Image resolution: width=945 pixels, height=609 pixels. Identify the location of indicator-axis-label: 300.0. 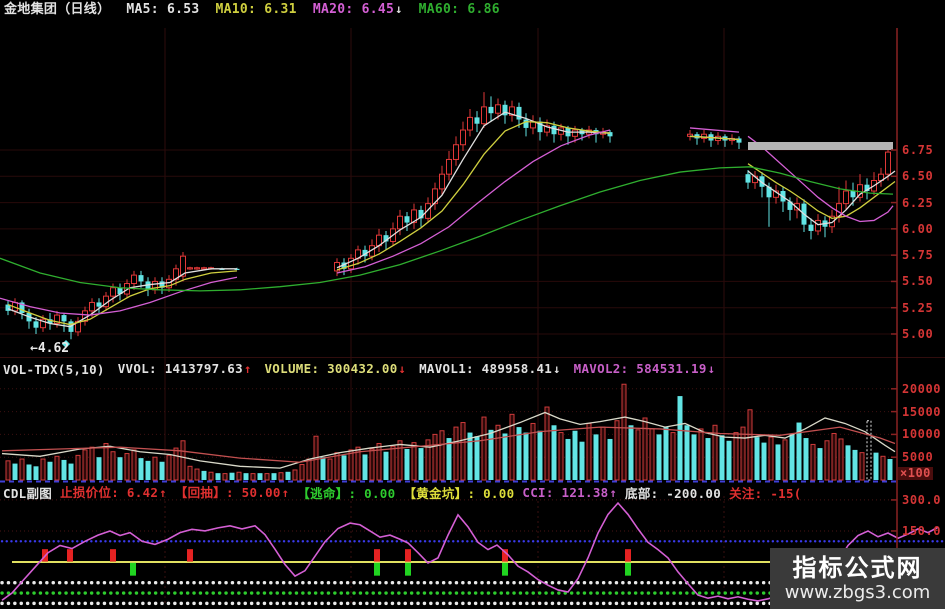
(922, 499).